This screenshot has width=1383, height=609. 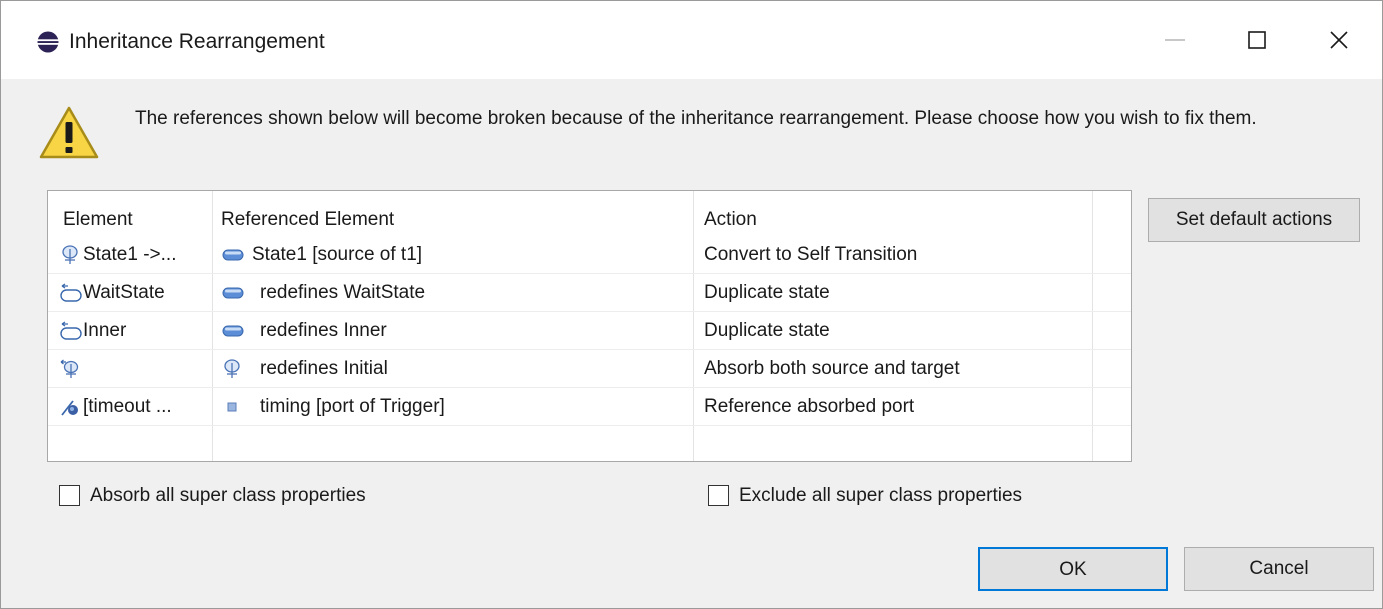 I want to click on maximize-button, so click(x=1257, y=40).